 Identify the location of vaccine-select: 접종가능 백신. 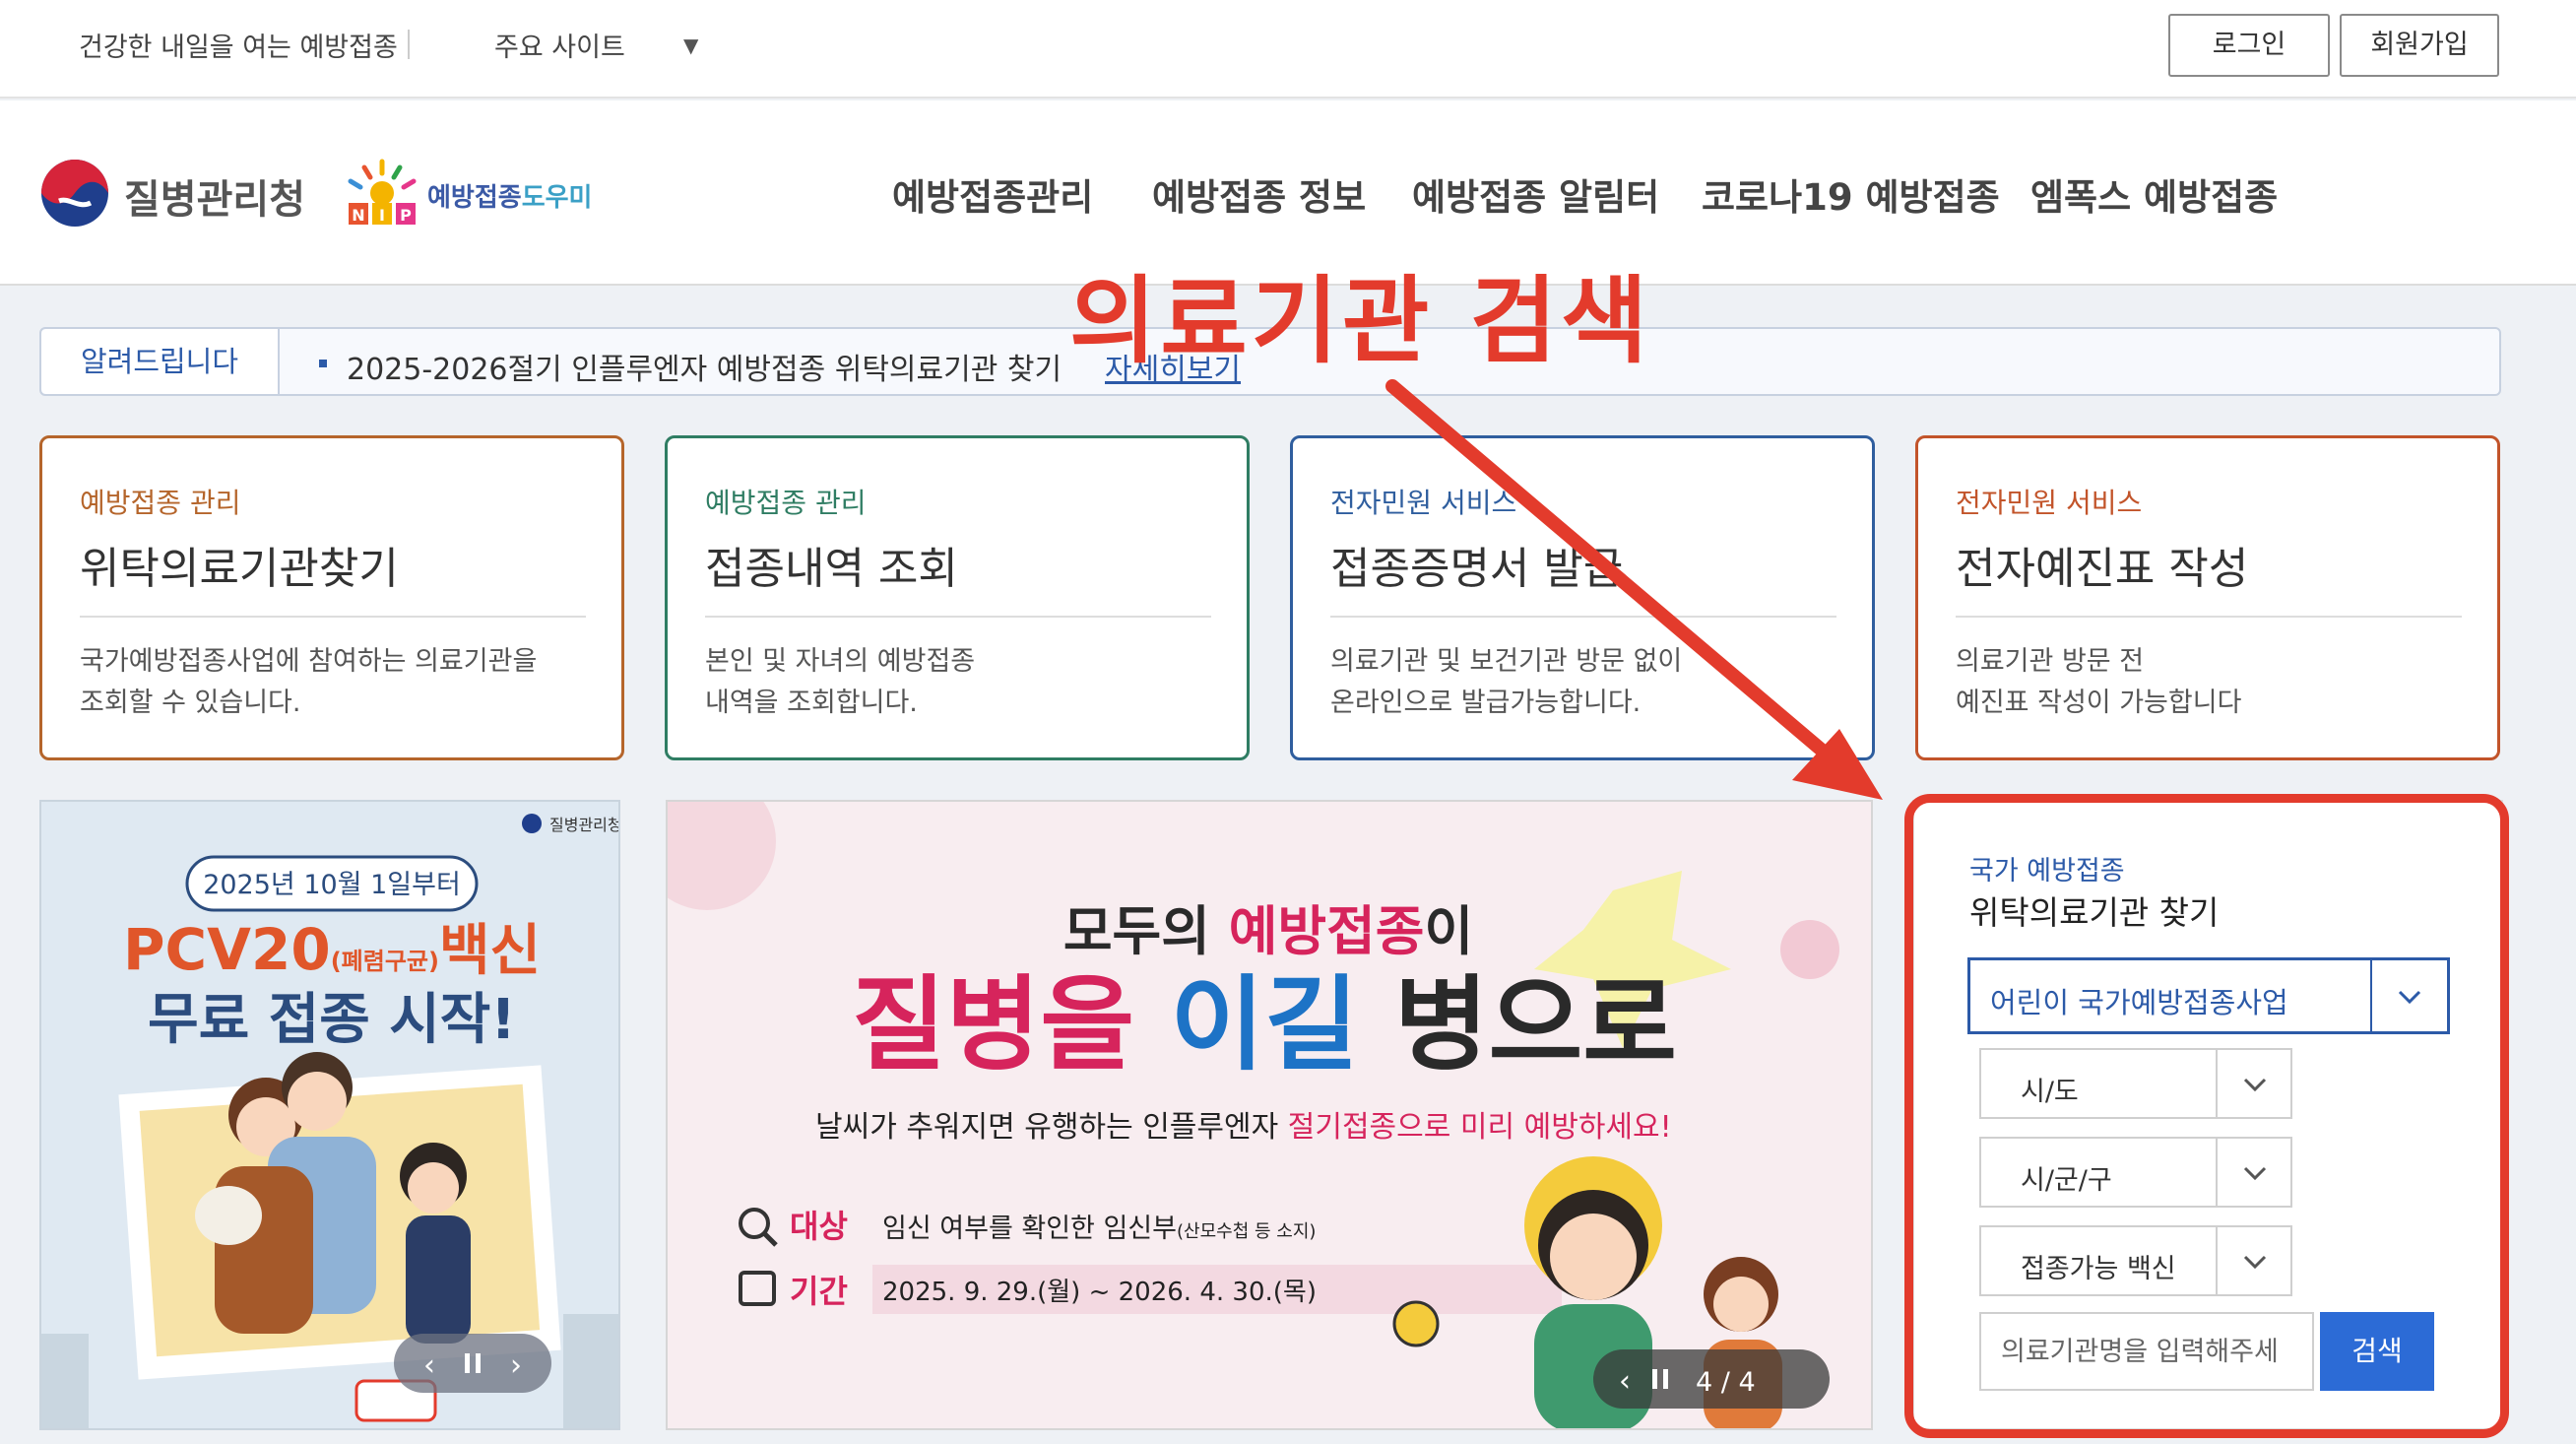
(2135, 1260).